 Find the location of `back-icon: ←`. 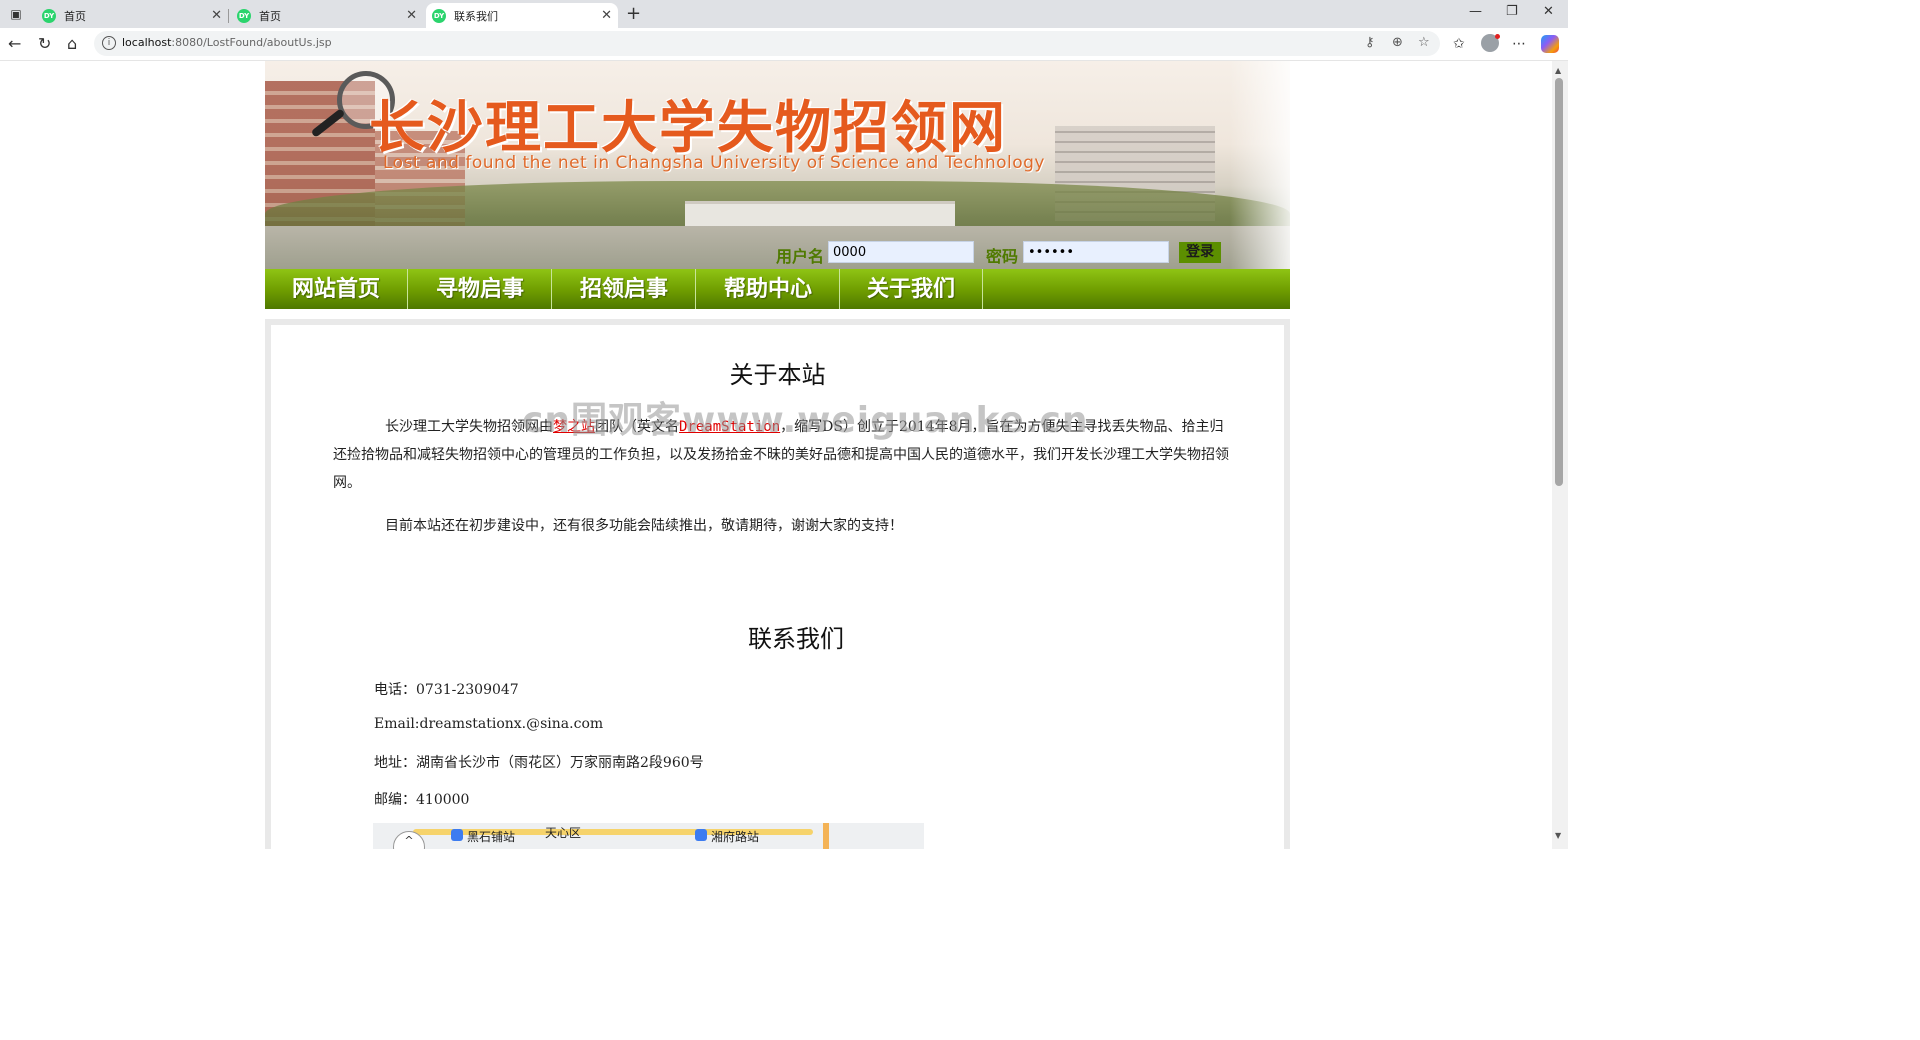

back-icon: ← is located at coordinates (14, 43).